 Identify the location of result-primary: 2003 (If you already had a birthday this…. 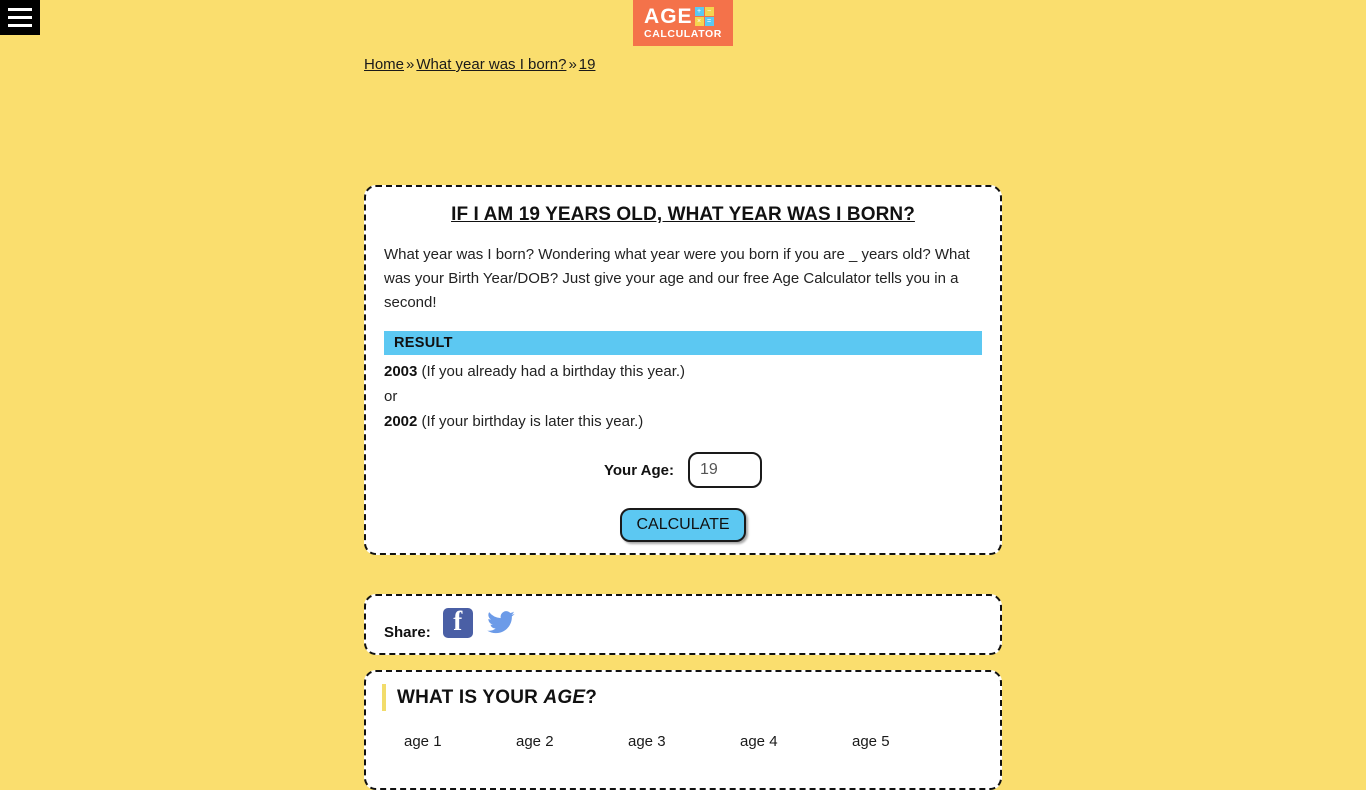
(683, 371).